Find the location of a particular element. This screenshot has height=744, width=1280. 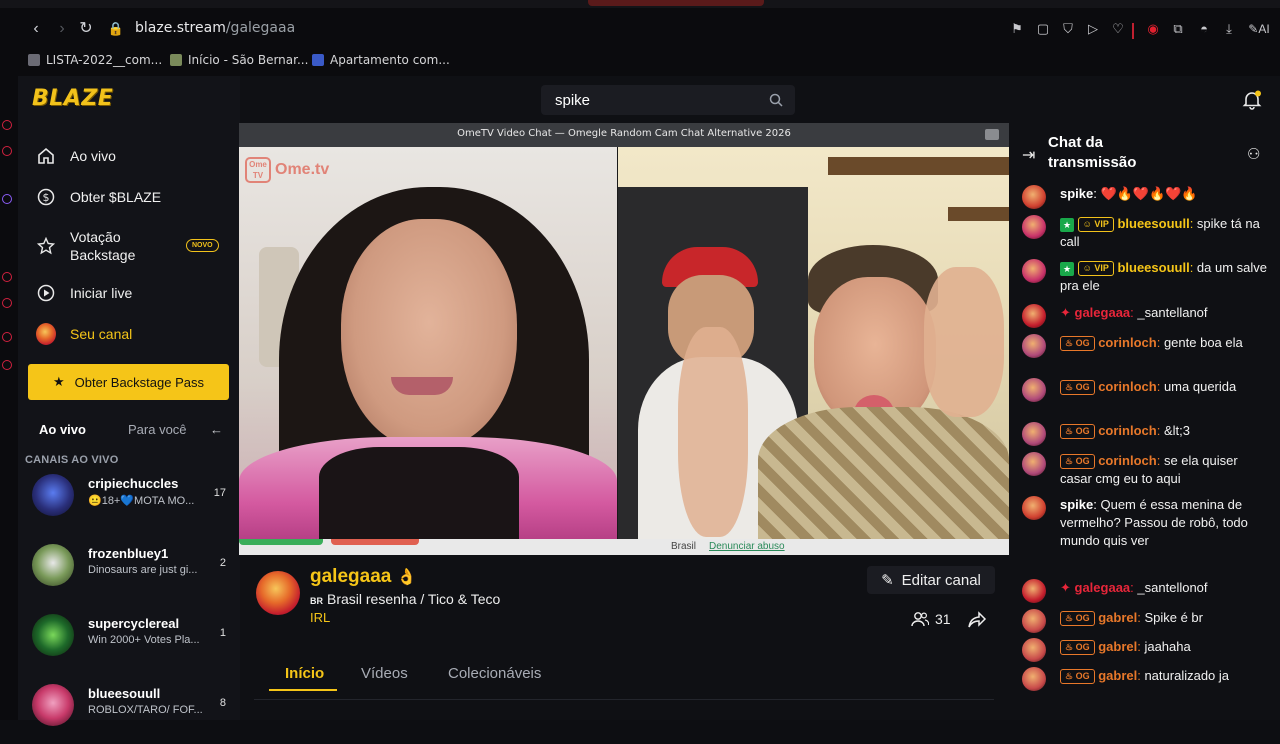

blaze-logo: BLAZE is located at coordinates (72, 98).